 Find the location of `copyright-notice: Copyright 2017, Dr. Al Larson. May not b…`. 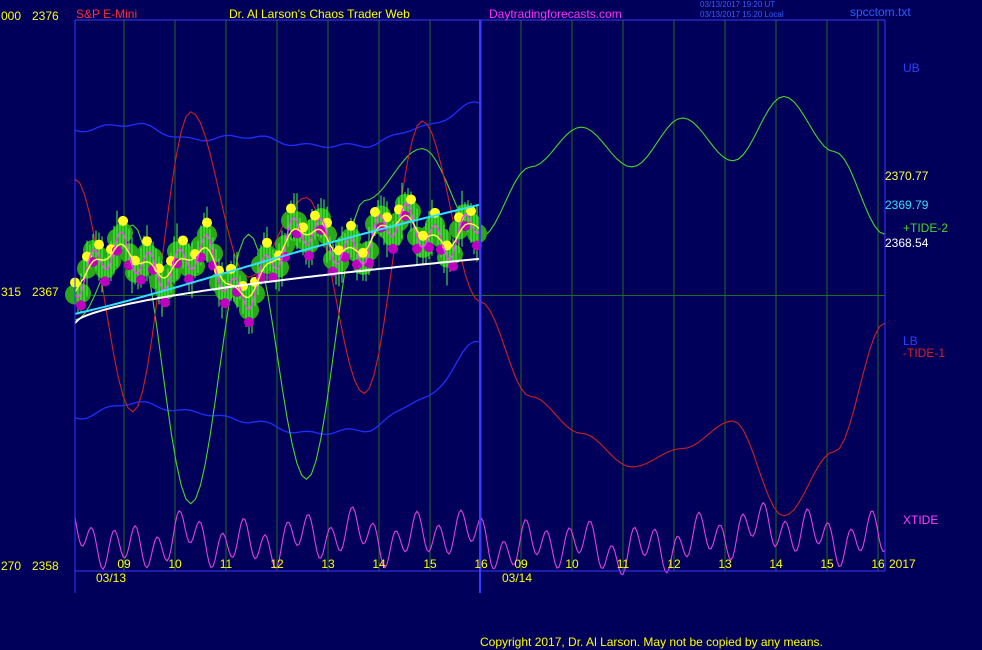

copyright-notice: Copyright 2017, Dr. Al Larson. May not b… is located at coordinates (651, 642).